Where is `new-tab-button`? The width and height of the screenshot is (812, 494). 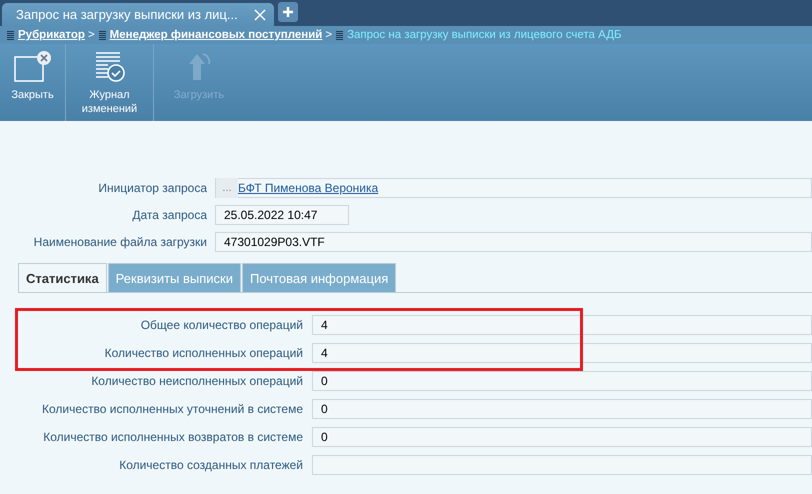 new-tab-button is located at coordinates (288, 12).